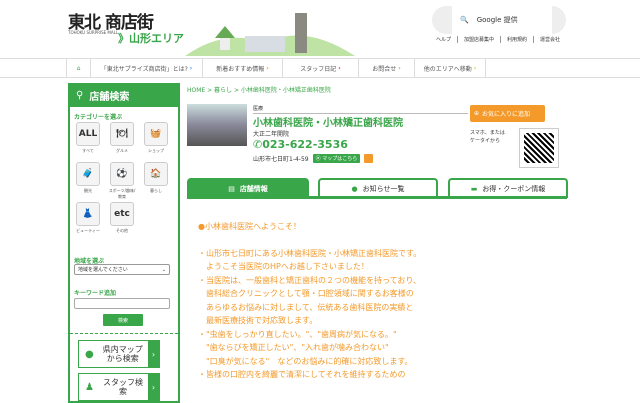 This screenshot has width=640, height=403. What do you see at coordinates (259, 89) in the screenshot?
I see `breadcrumb: HOME > 暮らし > 小林歯科医院・小林矯正歯科医院` at bounding box center [259, 89].